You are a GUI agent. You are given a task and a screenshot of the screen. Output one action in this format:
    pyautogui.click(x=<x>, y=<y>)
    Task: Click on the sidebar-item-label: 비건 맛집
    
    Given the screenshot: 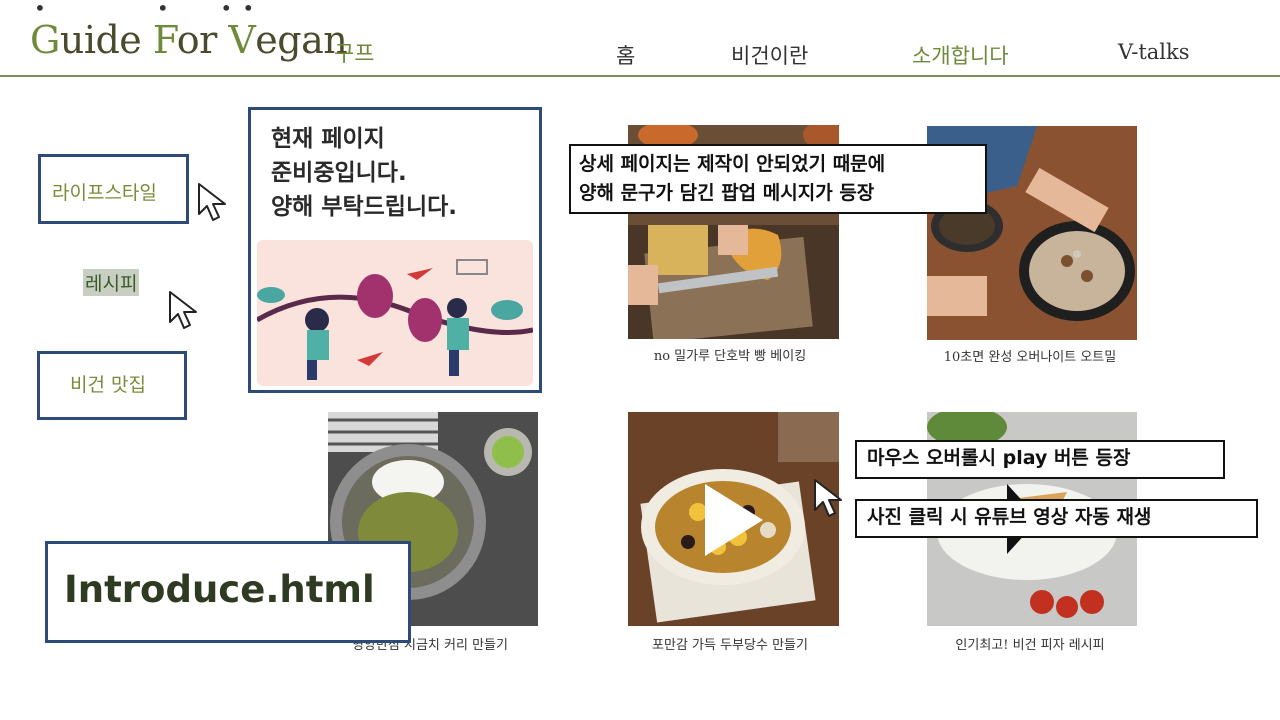 What is the action you would take?
    pyautogui.click(x=108, y=385)
    